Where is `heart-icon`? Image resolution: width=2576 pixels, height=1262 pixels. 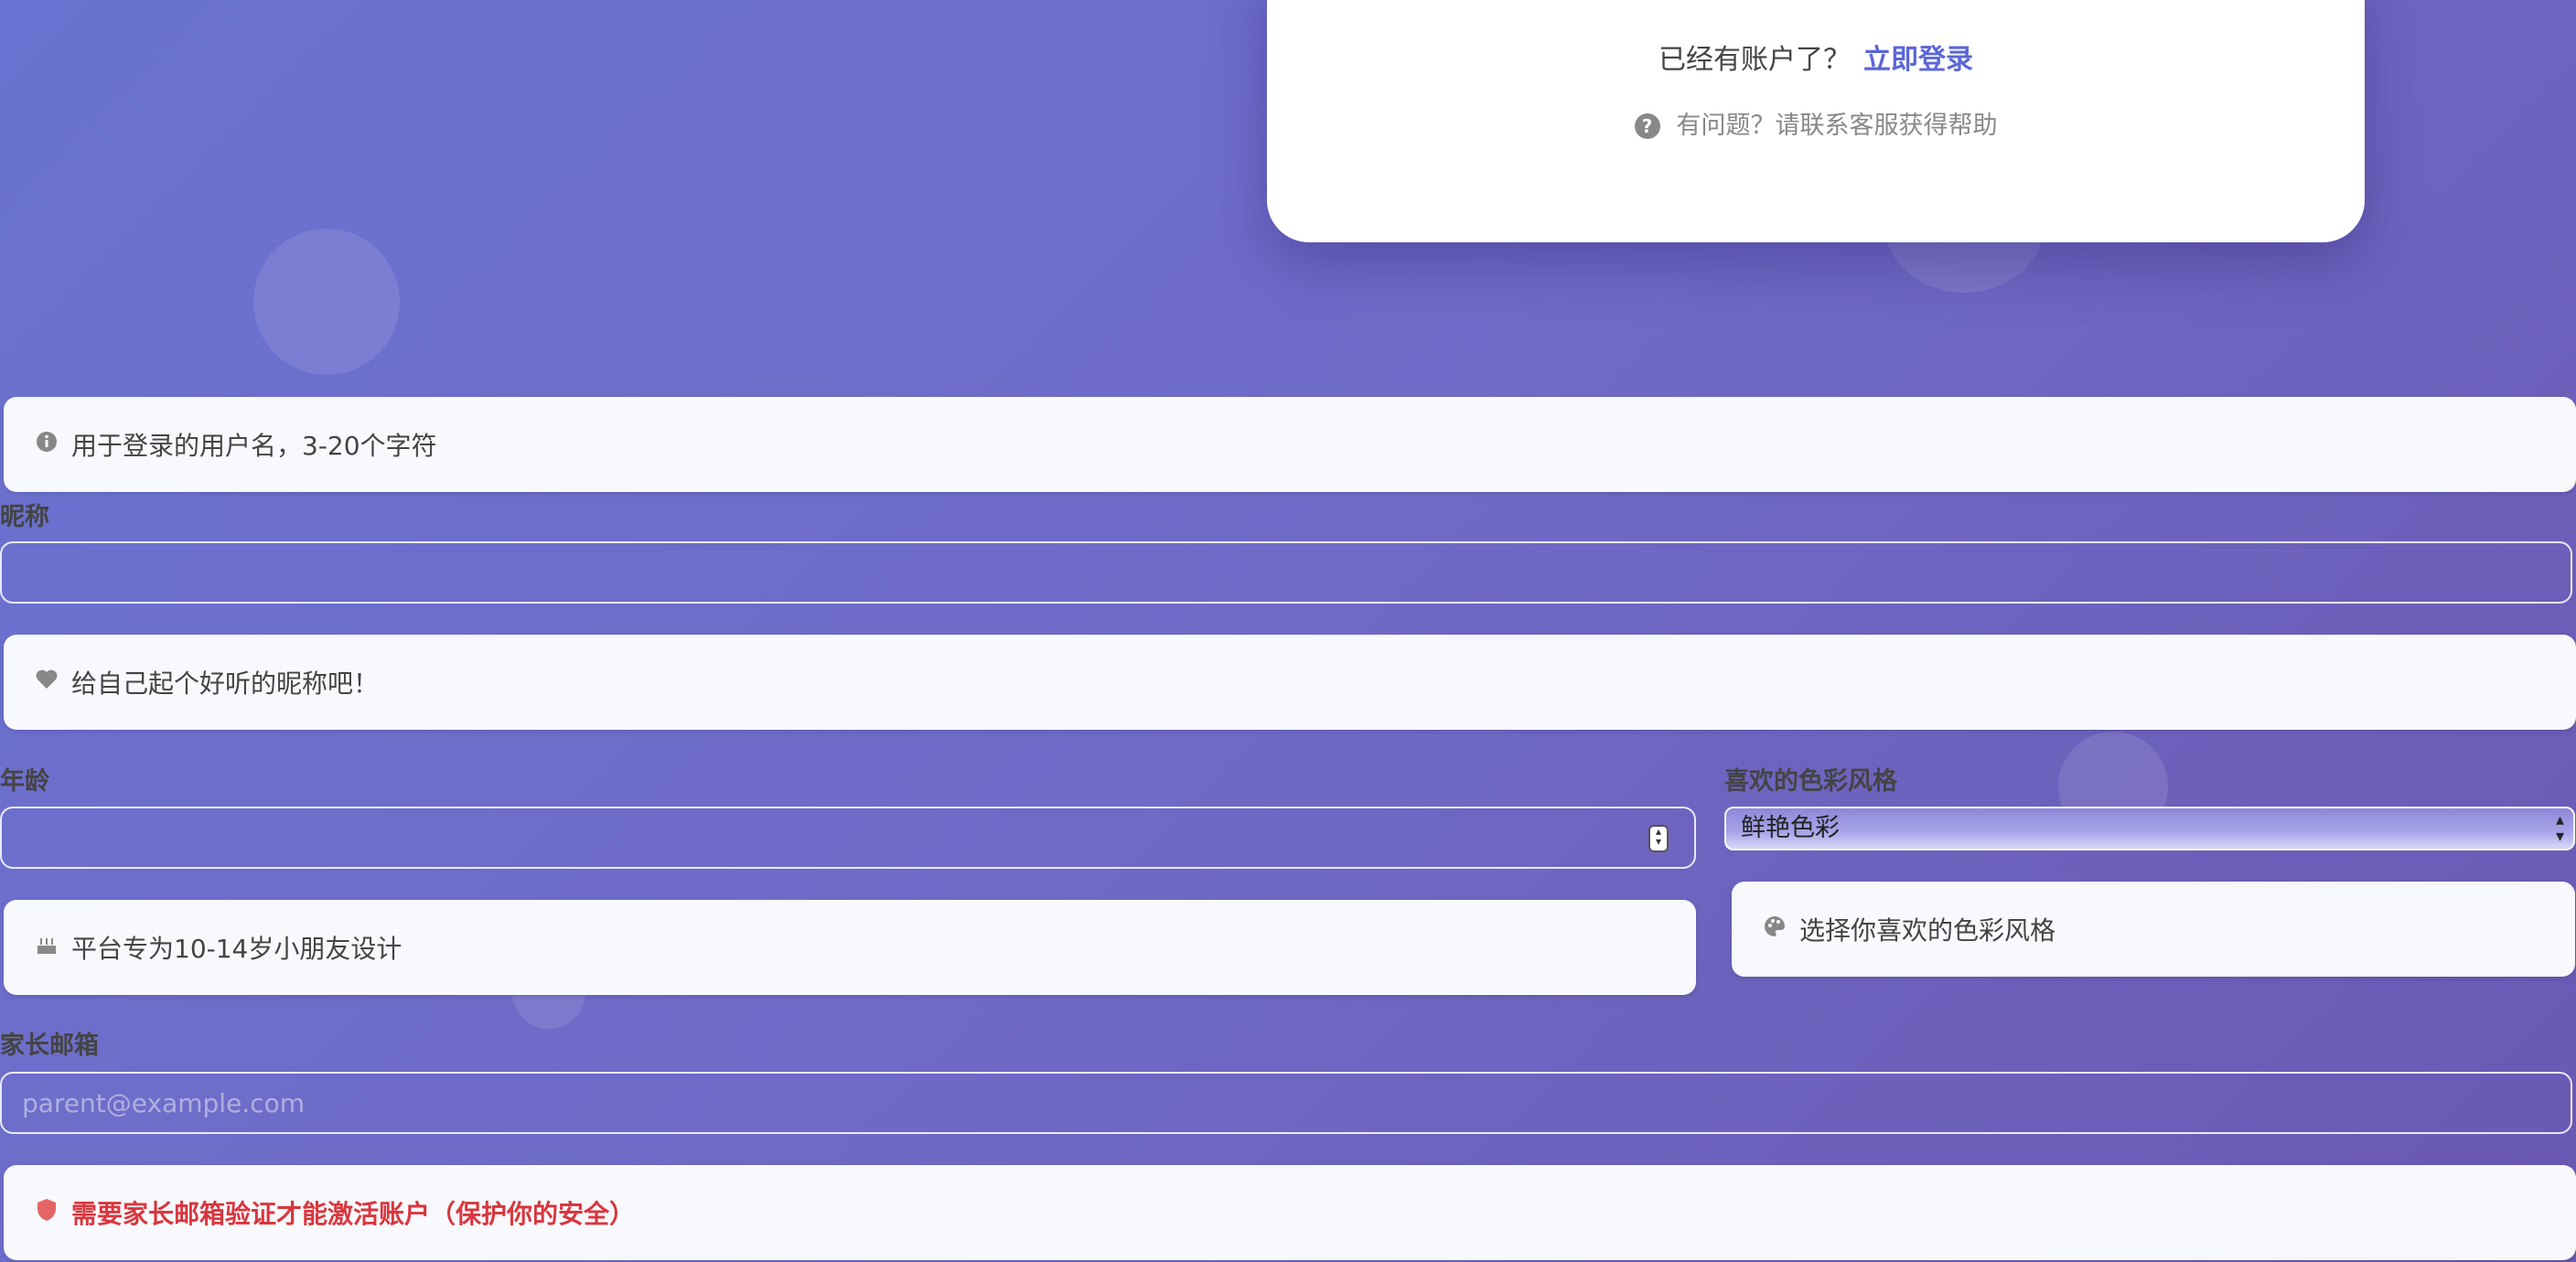
heart-icon is located at coordinates (47, 682).